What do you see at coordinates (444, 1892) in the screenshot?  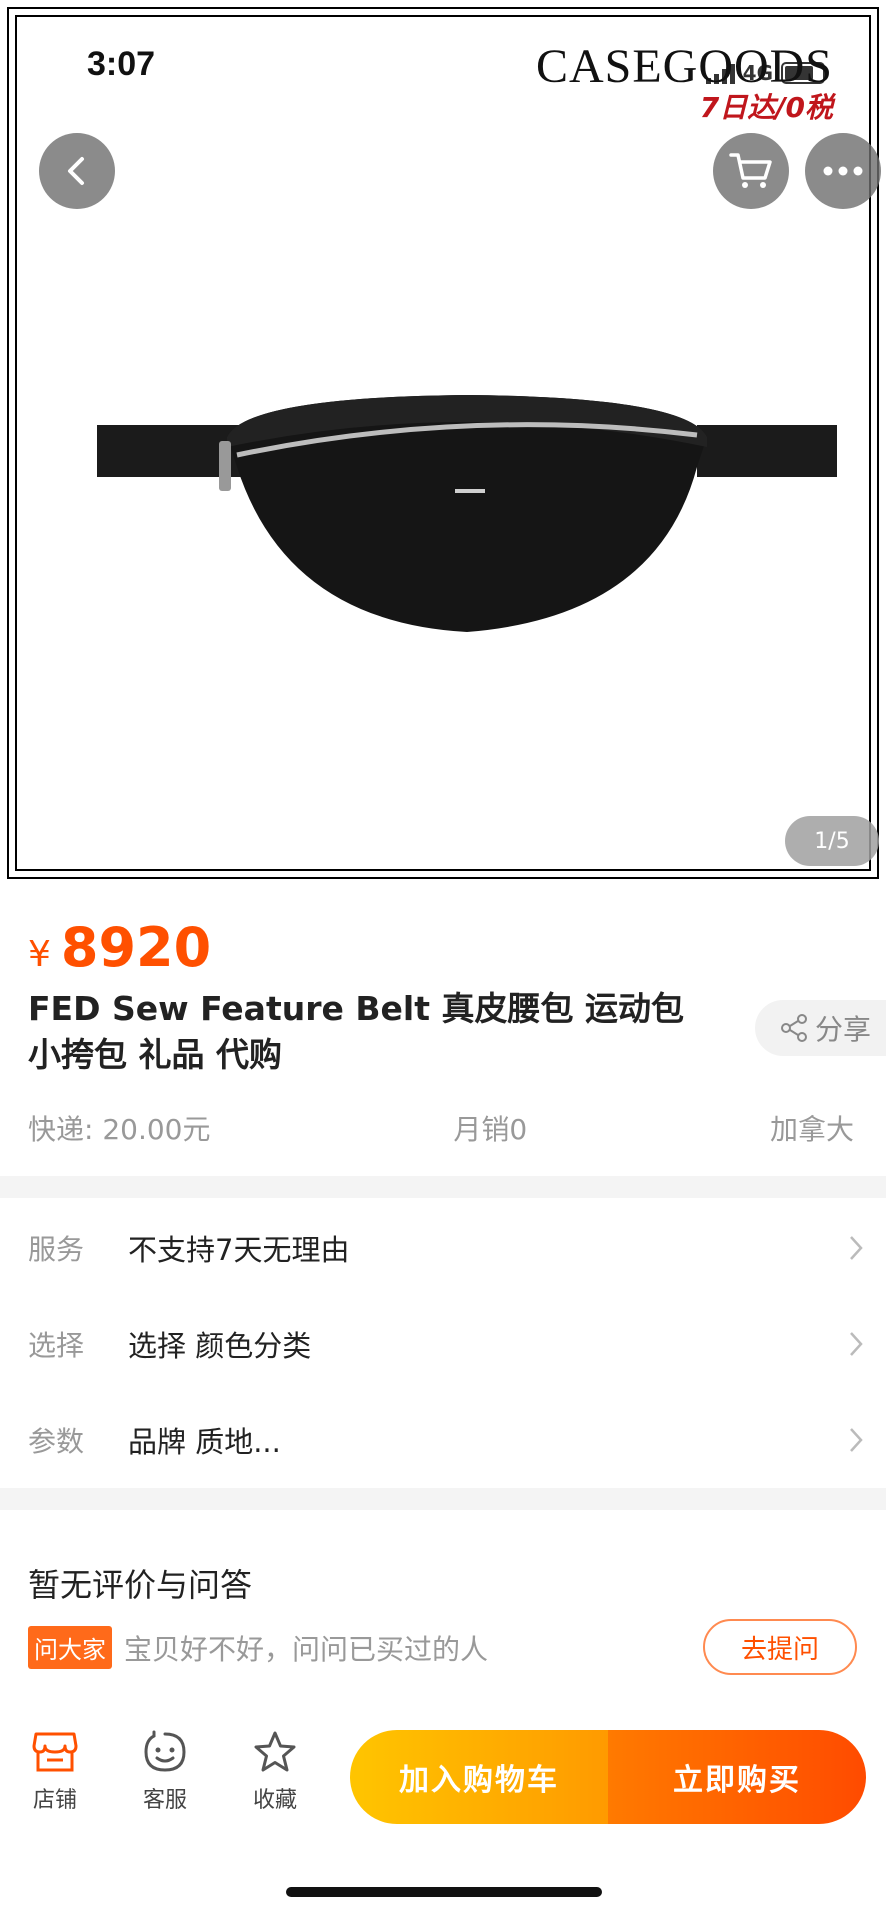 I see `home-indicator` at bounding box center [444, 1892].